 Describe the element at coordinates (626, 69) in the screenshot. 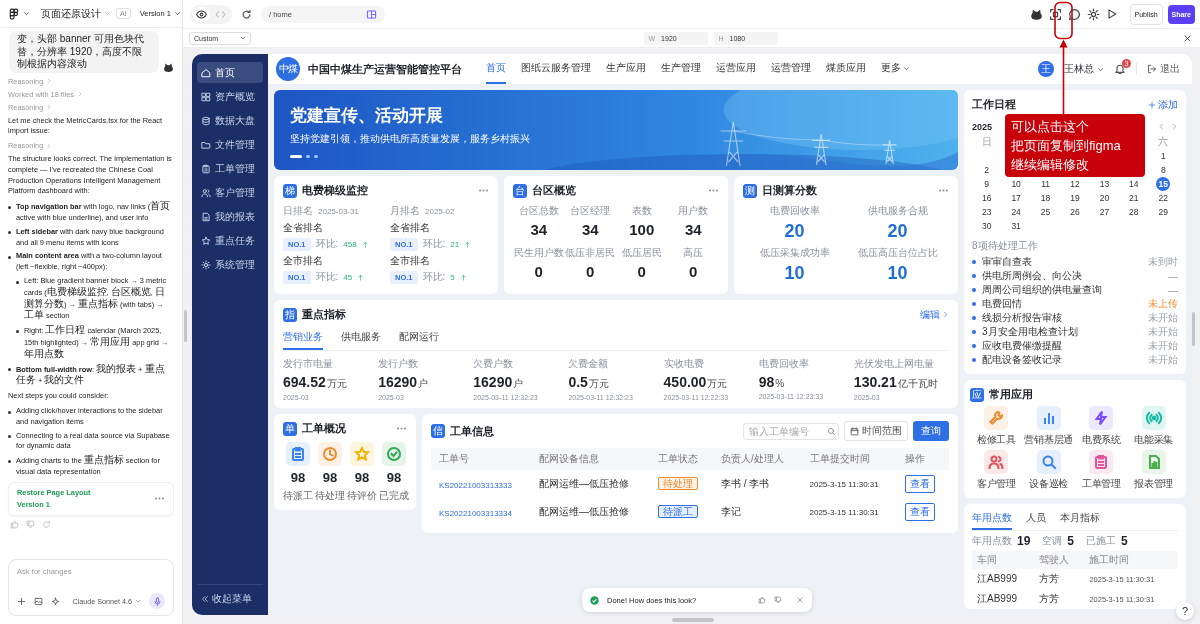

I see `nav-tab: 生产应用` at that location.